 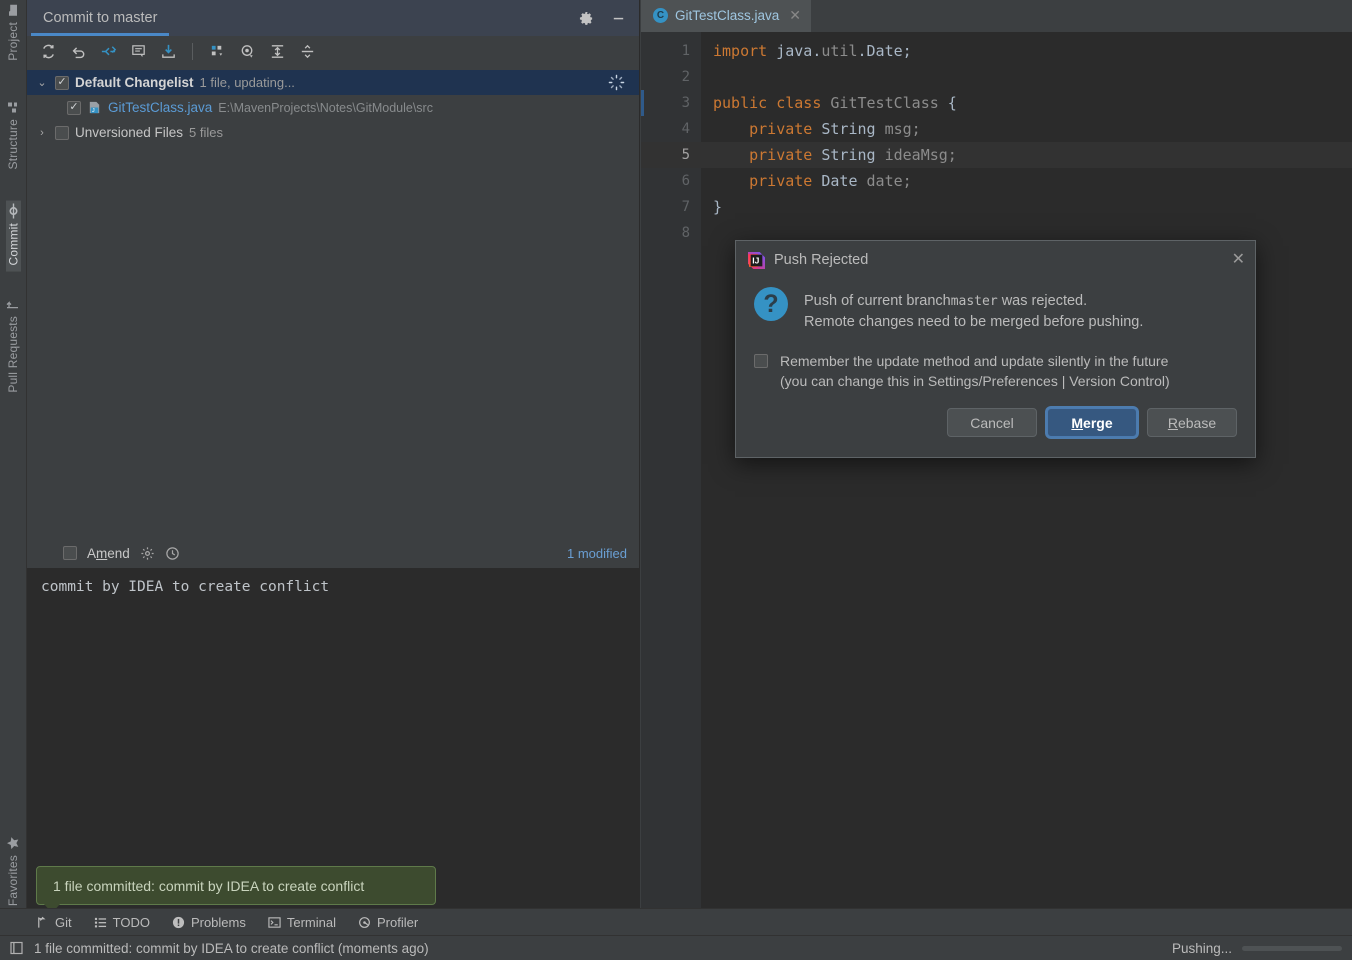 What do you see at coordinates (13, 33) in the screenshot?
I see `sidebar-item-project: Project` at bounding box center [13, 33].